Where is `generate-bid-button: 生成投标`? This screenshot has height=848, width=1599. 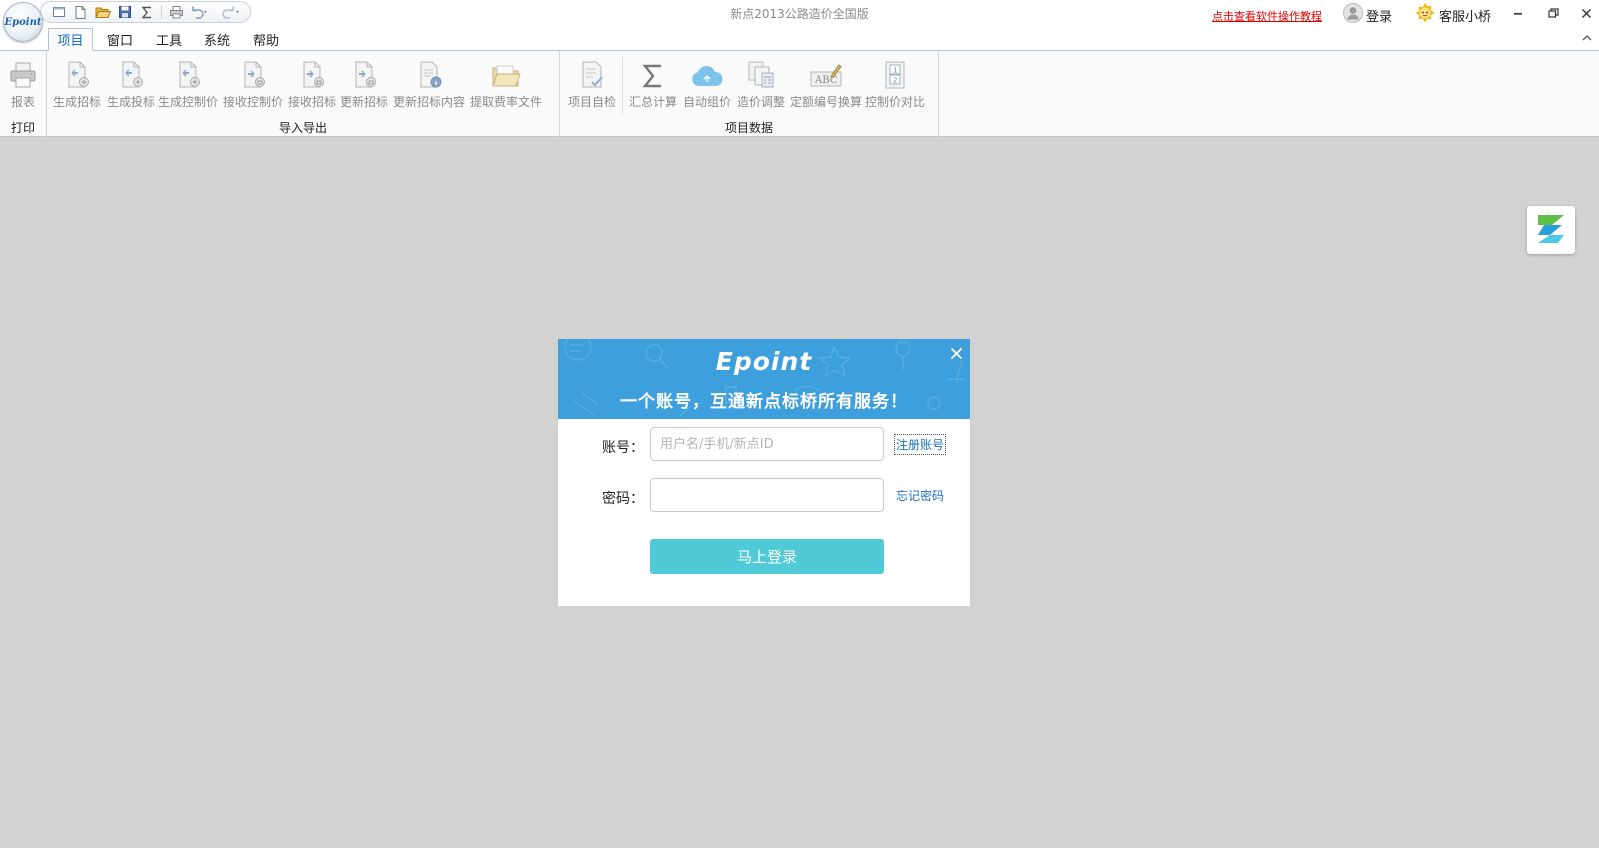 generate-bid-button: 生成投标 is located at coordinates (131, 83).